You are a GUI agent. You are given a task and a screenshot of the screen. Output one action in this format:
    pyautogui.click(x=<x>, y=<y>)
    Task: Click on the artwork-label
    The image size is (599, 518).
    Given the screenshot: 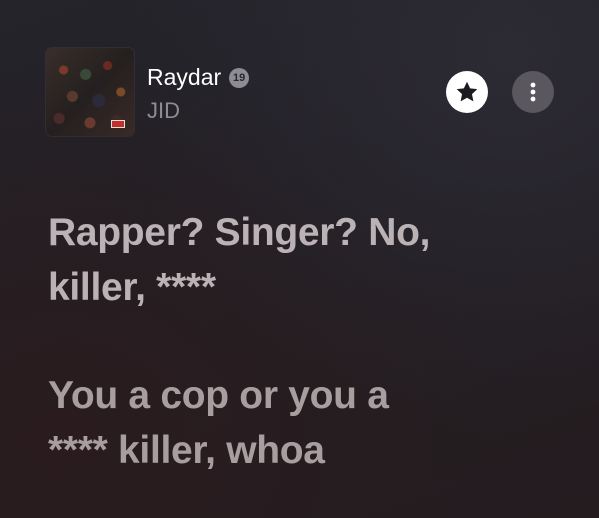 What is the action you would take?
    pyautogui.click(x=118, y=124)
    